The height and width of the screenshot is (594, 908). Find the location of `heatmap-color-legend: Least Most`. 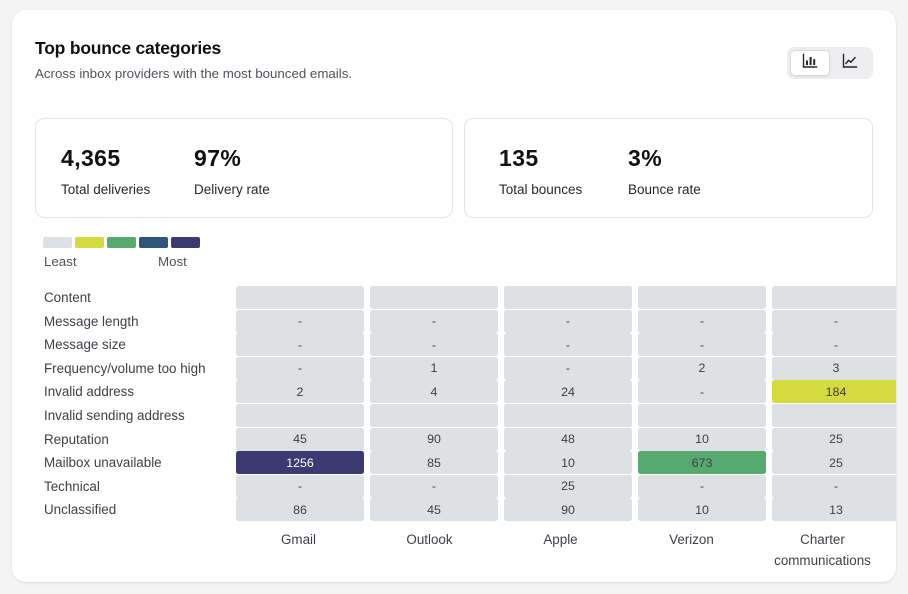

heatmap-color-legend: Least Most is located at coordinates (123, 254).